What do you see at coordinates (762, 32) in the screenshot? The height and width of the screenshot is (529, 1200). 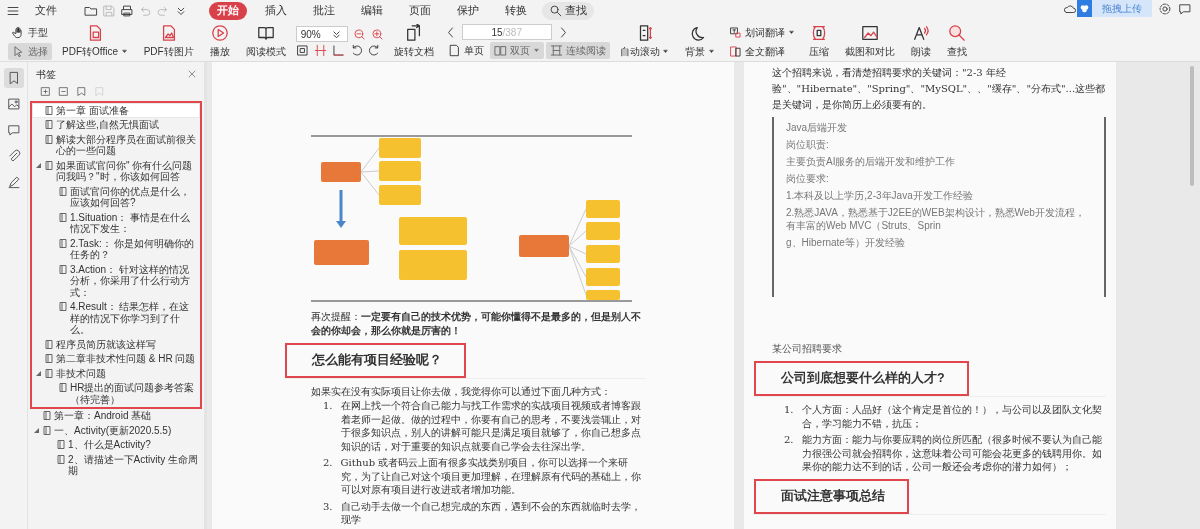 I see `toolbar-button: 划词翻译` at bounding box center [762, 32].